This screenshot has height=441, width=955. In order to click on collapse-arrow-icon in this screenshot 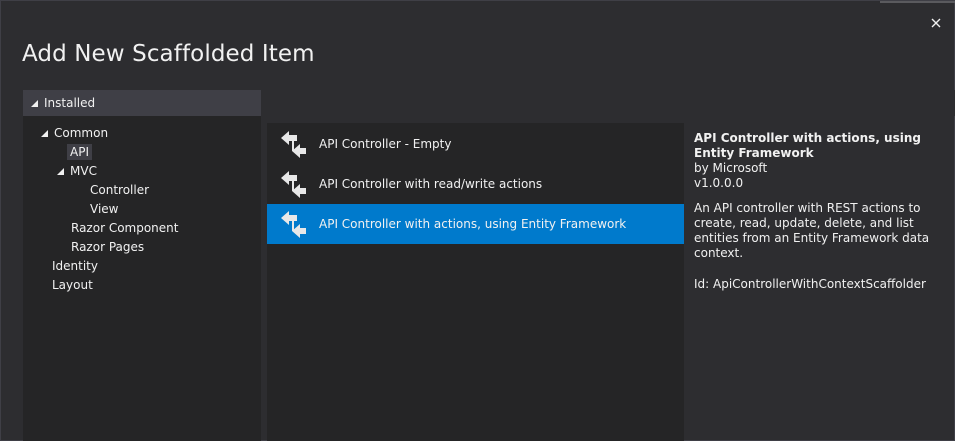, I will do `click(34, 103)`.